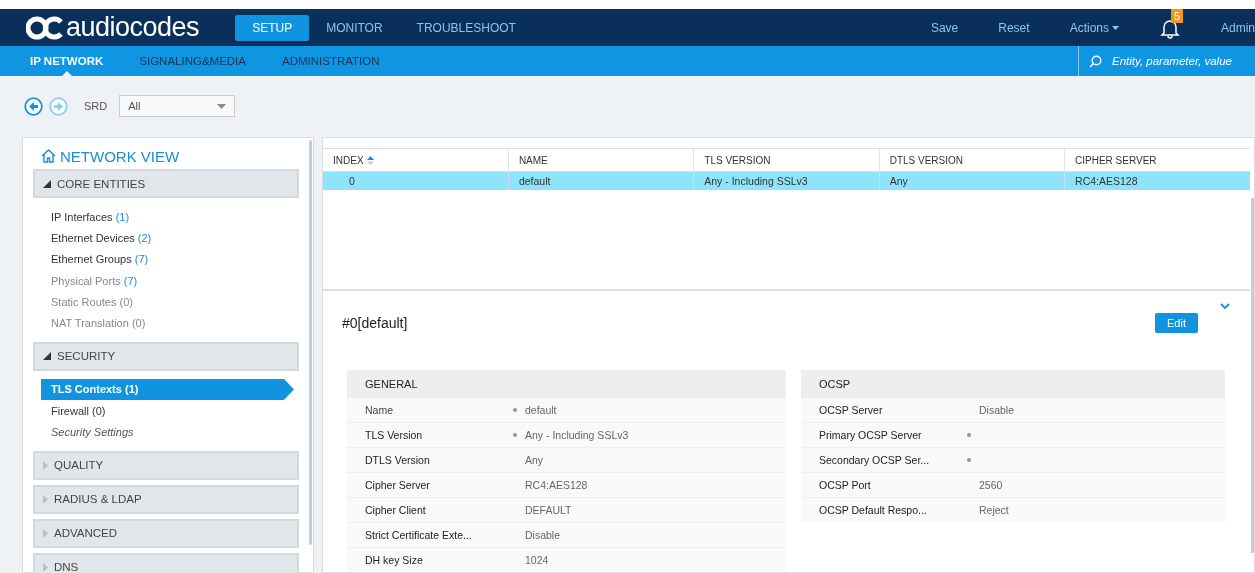  Describe the element at coordinates (1238, 27) in the screenshot. I see `user-menu: Admin` at that location.